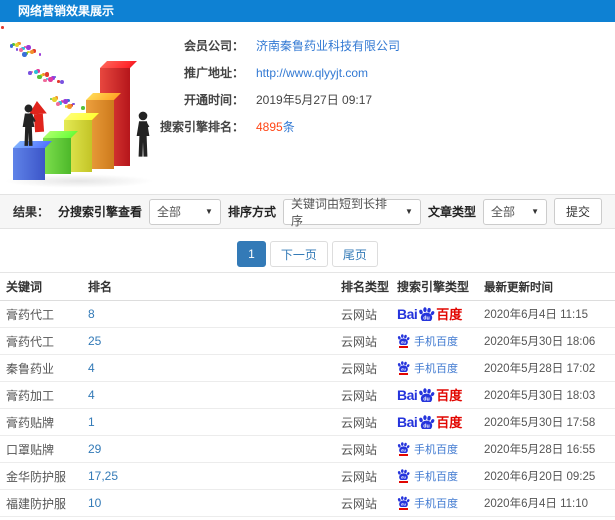  I want to click on updated-cell: 2020年5月28日 16:55, so click(540, 450).